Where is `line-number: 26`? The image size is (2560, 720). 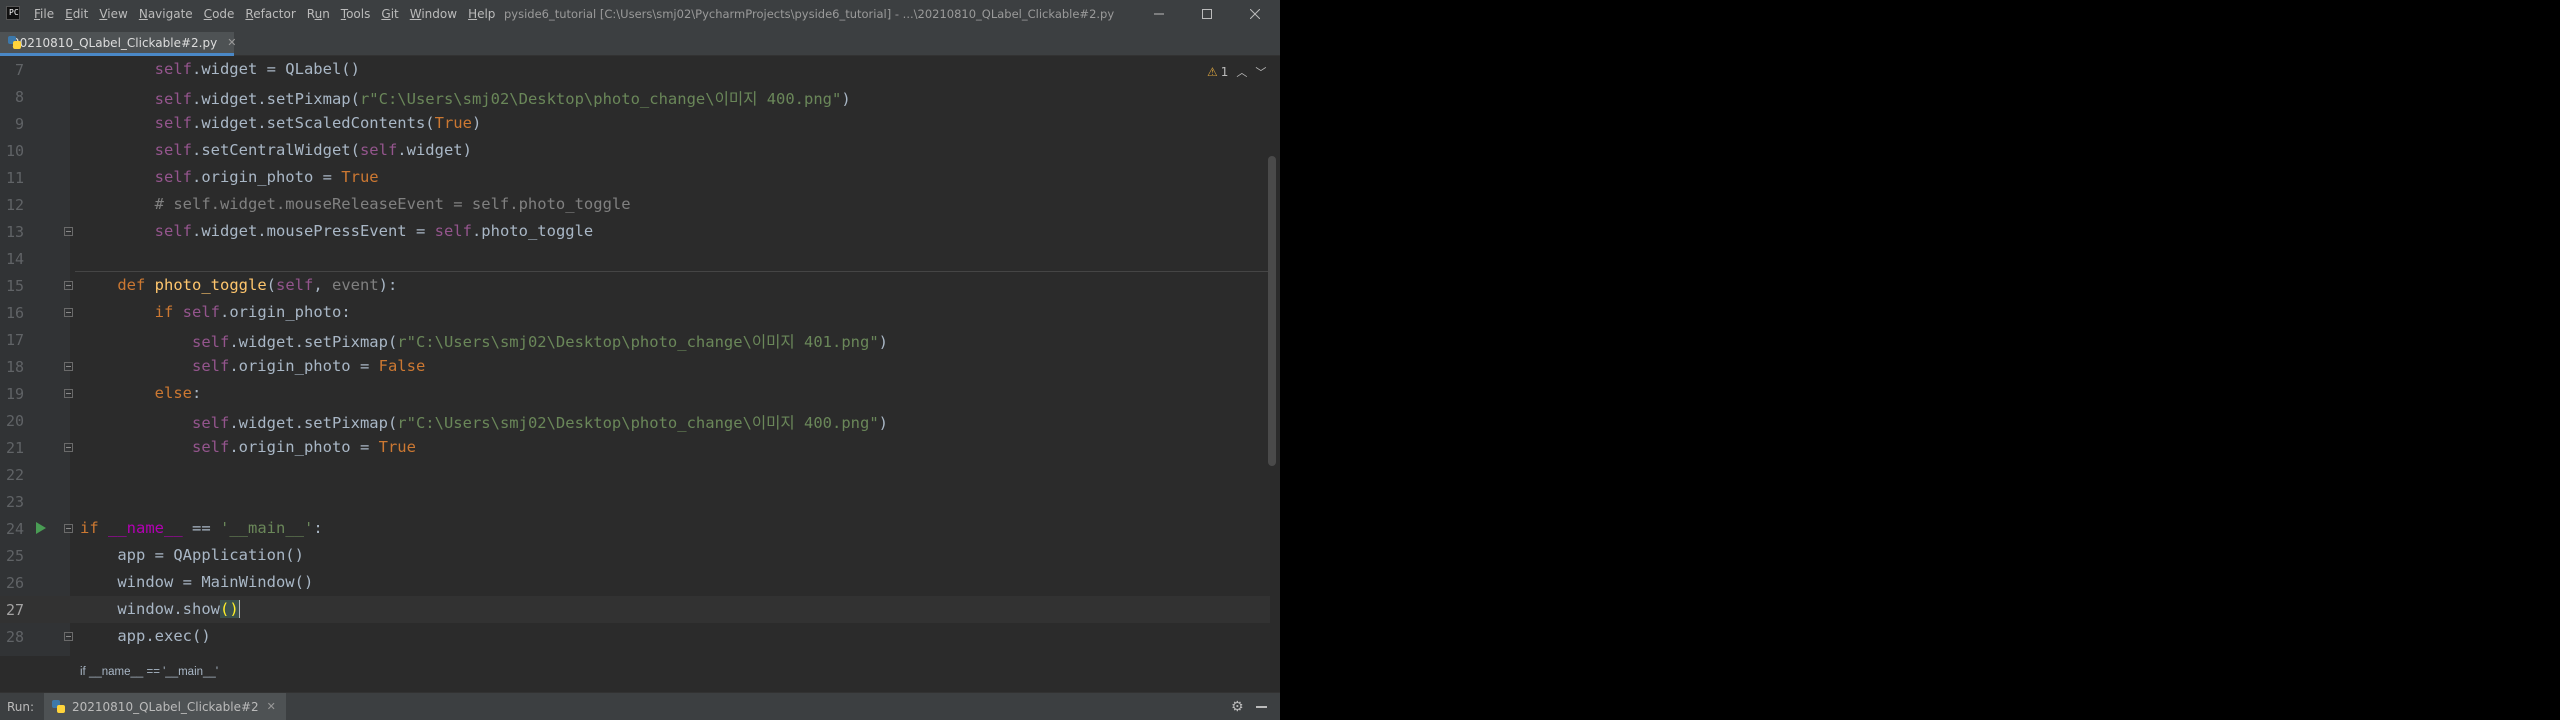 line-number: 26 is located at coordinates (14, 583).